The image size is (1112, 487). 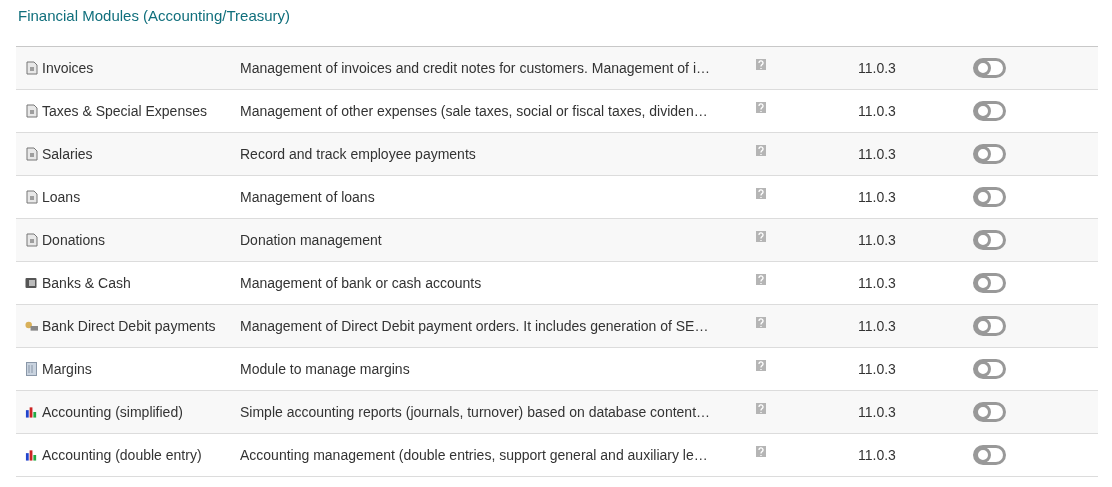 What do you see at coordinates (74, 240) in the screenshot?
I see `module-name: Donations` at bounding box center [74, 240].